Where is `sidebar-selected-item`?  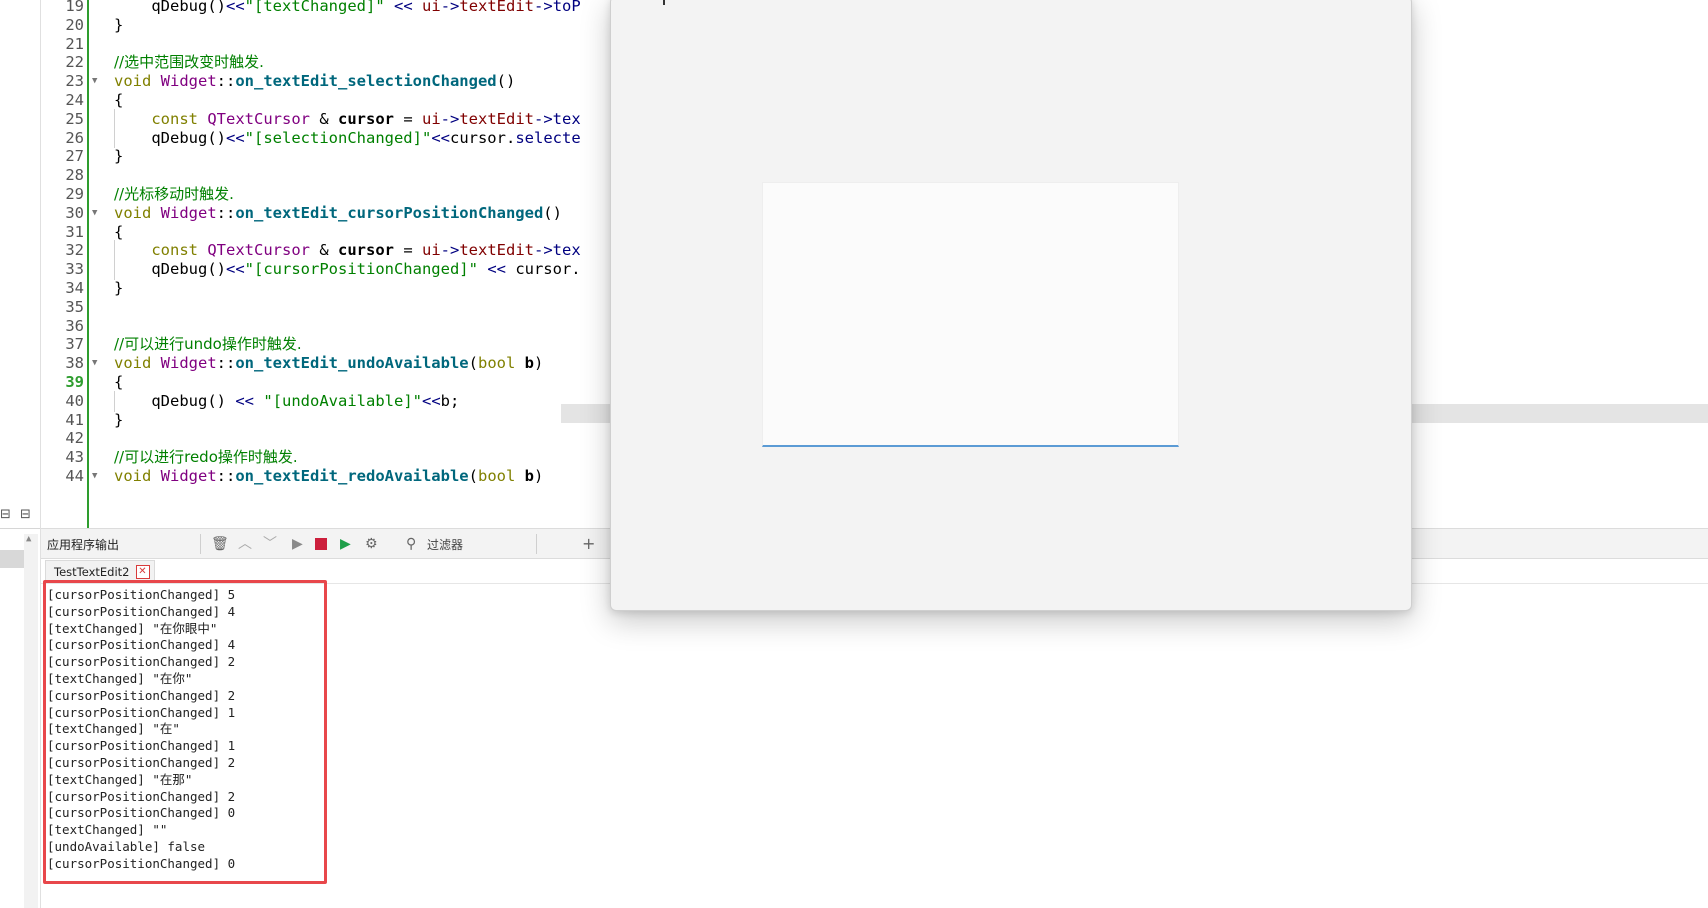
sidebar-selected-item is located at coordinates (12, 559).